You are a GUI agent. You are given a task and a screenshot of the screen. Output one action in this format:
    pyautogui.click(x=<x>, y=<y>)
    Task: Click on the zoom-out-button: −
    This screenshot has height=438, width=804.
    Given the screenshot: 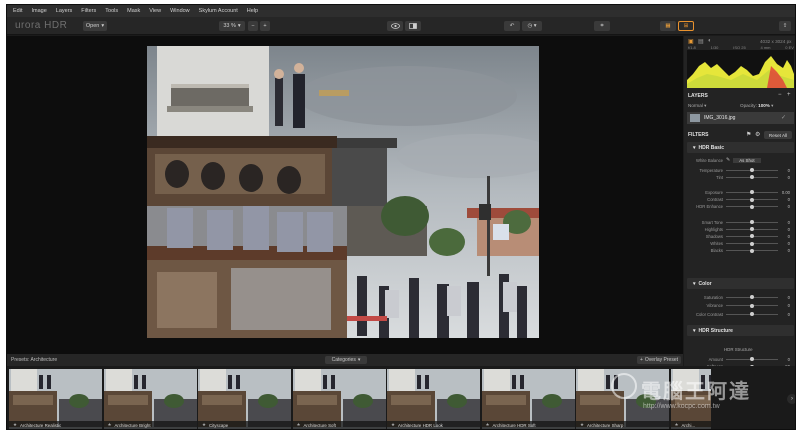 What is the action you would take?
    pyautogui.click(x=253, y=26)
    